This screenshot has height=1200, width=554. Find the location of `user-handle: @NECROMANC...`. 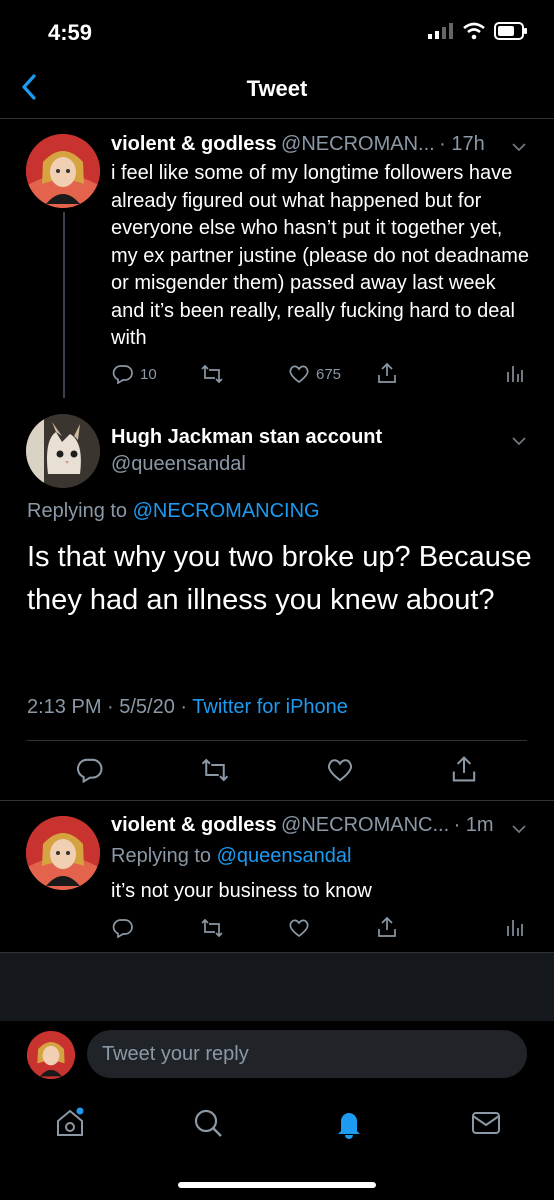

user-handle: @NECROMANC... is located at coordinates (365, 825).